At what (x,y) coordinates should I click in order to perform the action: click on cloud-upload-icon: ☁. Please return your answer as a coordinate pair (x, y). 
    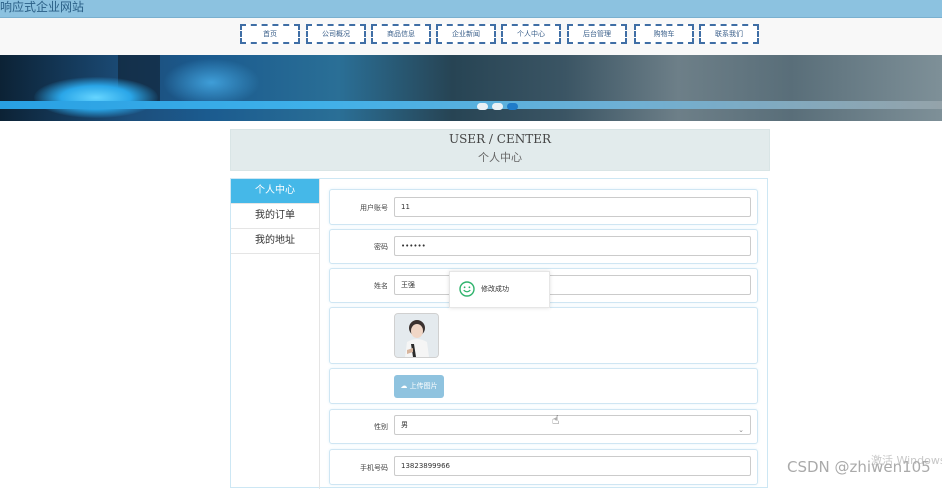
    Looking at the image, I should click on (404, 386).